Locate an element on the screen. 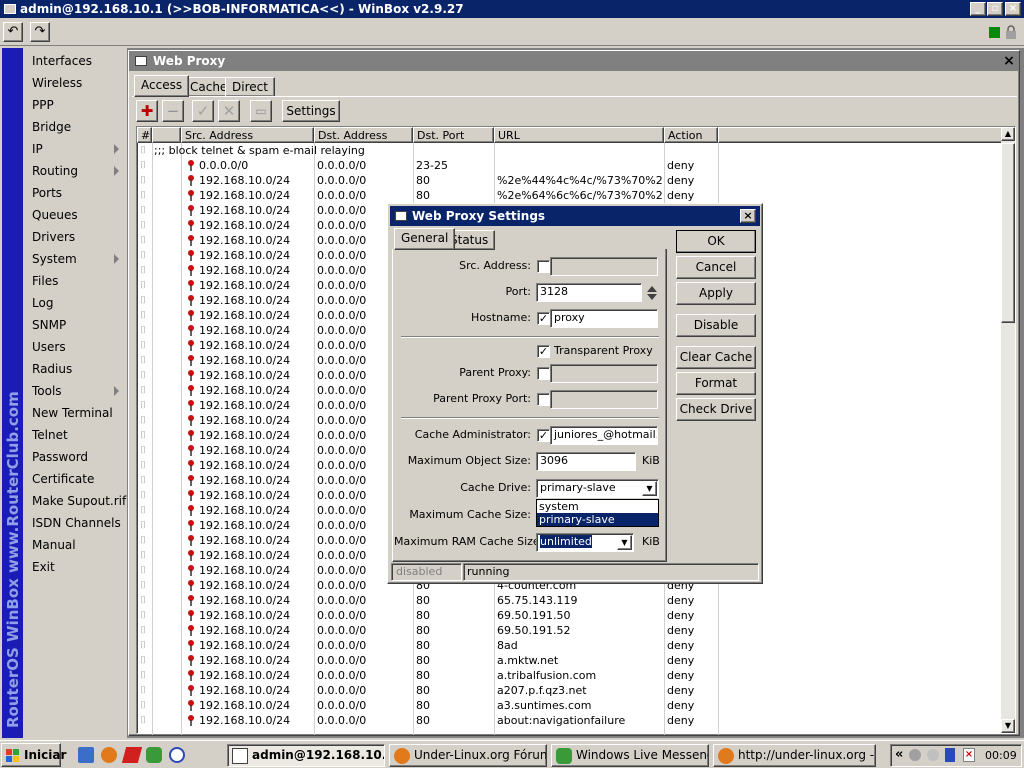 This screenshot has width=1024, height=768. maximize-button: ▫ is located at coordinates (995, 9).